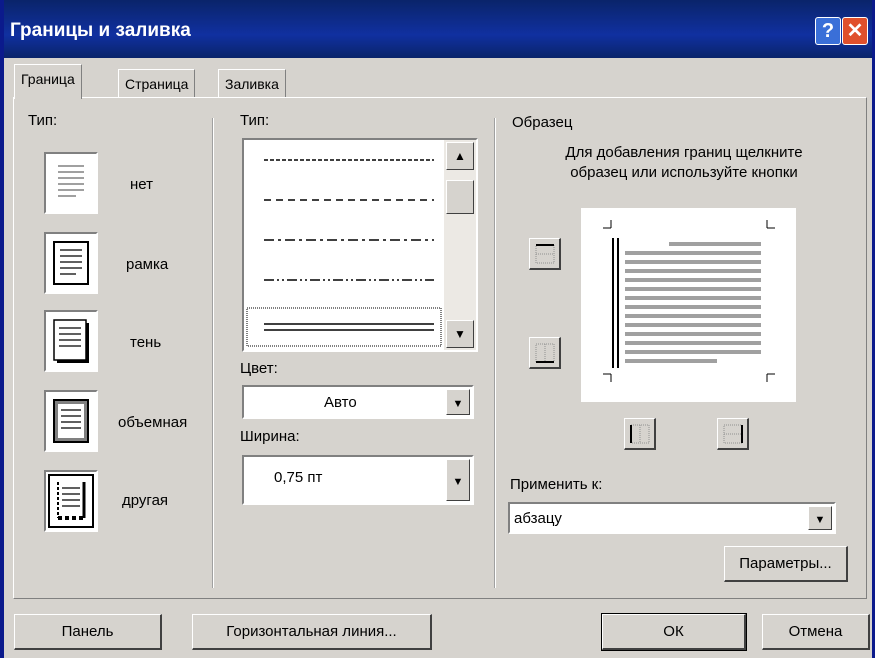 The width and height of the screenshot is (875, 658). Describe the element at coordinates (672, 518) in the screenshot. I see `apply-to-select: абзацу ▼` at that location.